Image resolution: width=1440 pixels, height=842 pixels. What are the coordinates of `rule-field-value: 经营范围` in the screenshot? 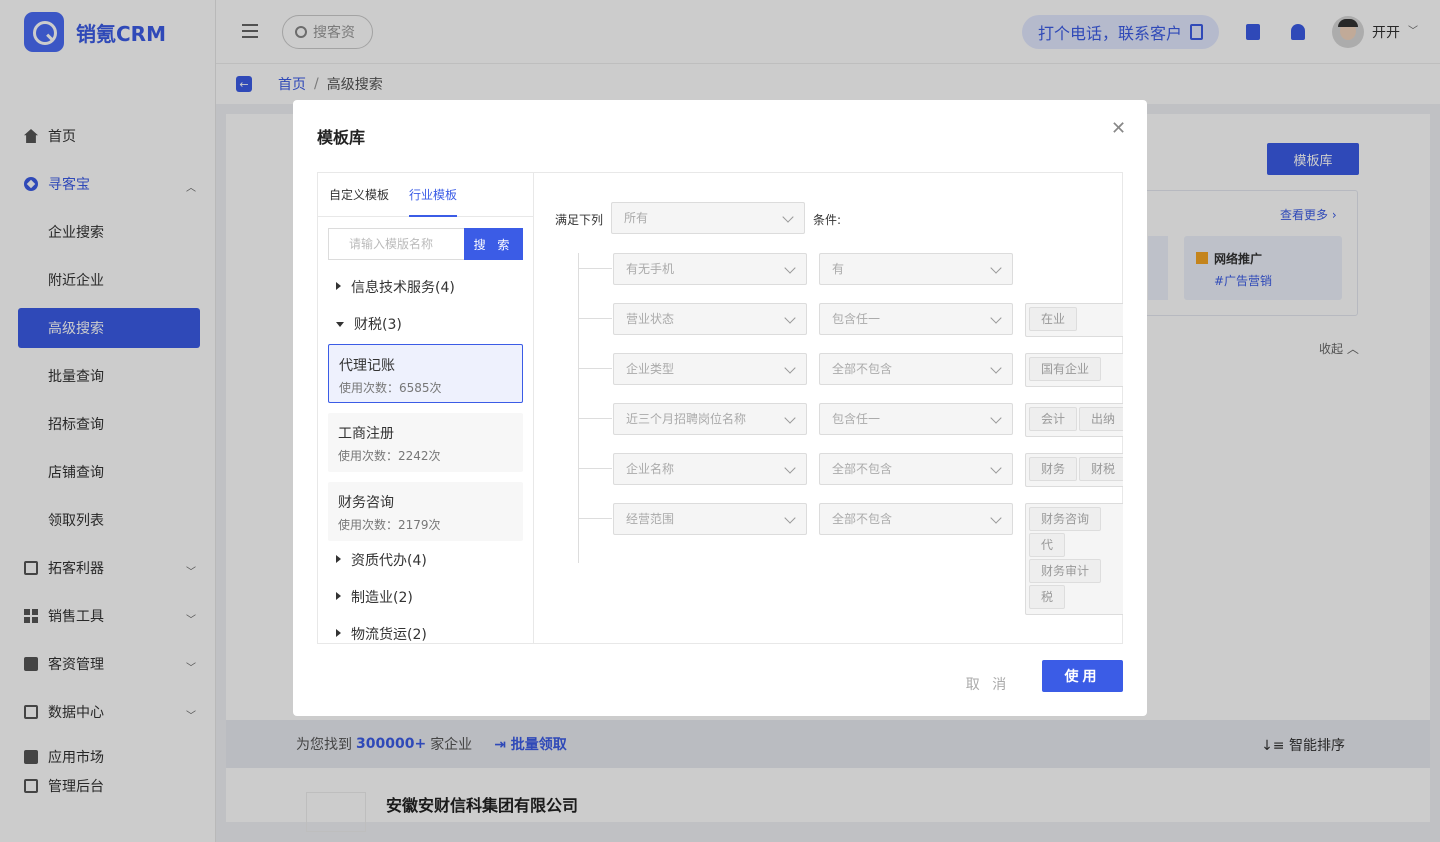 It's located at (650, 519).